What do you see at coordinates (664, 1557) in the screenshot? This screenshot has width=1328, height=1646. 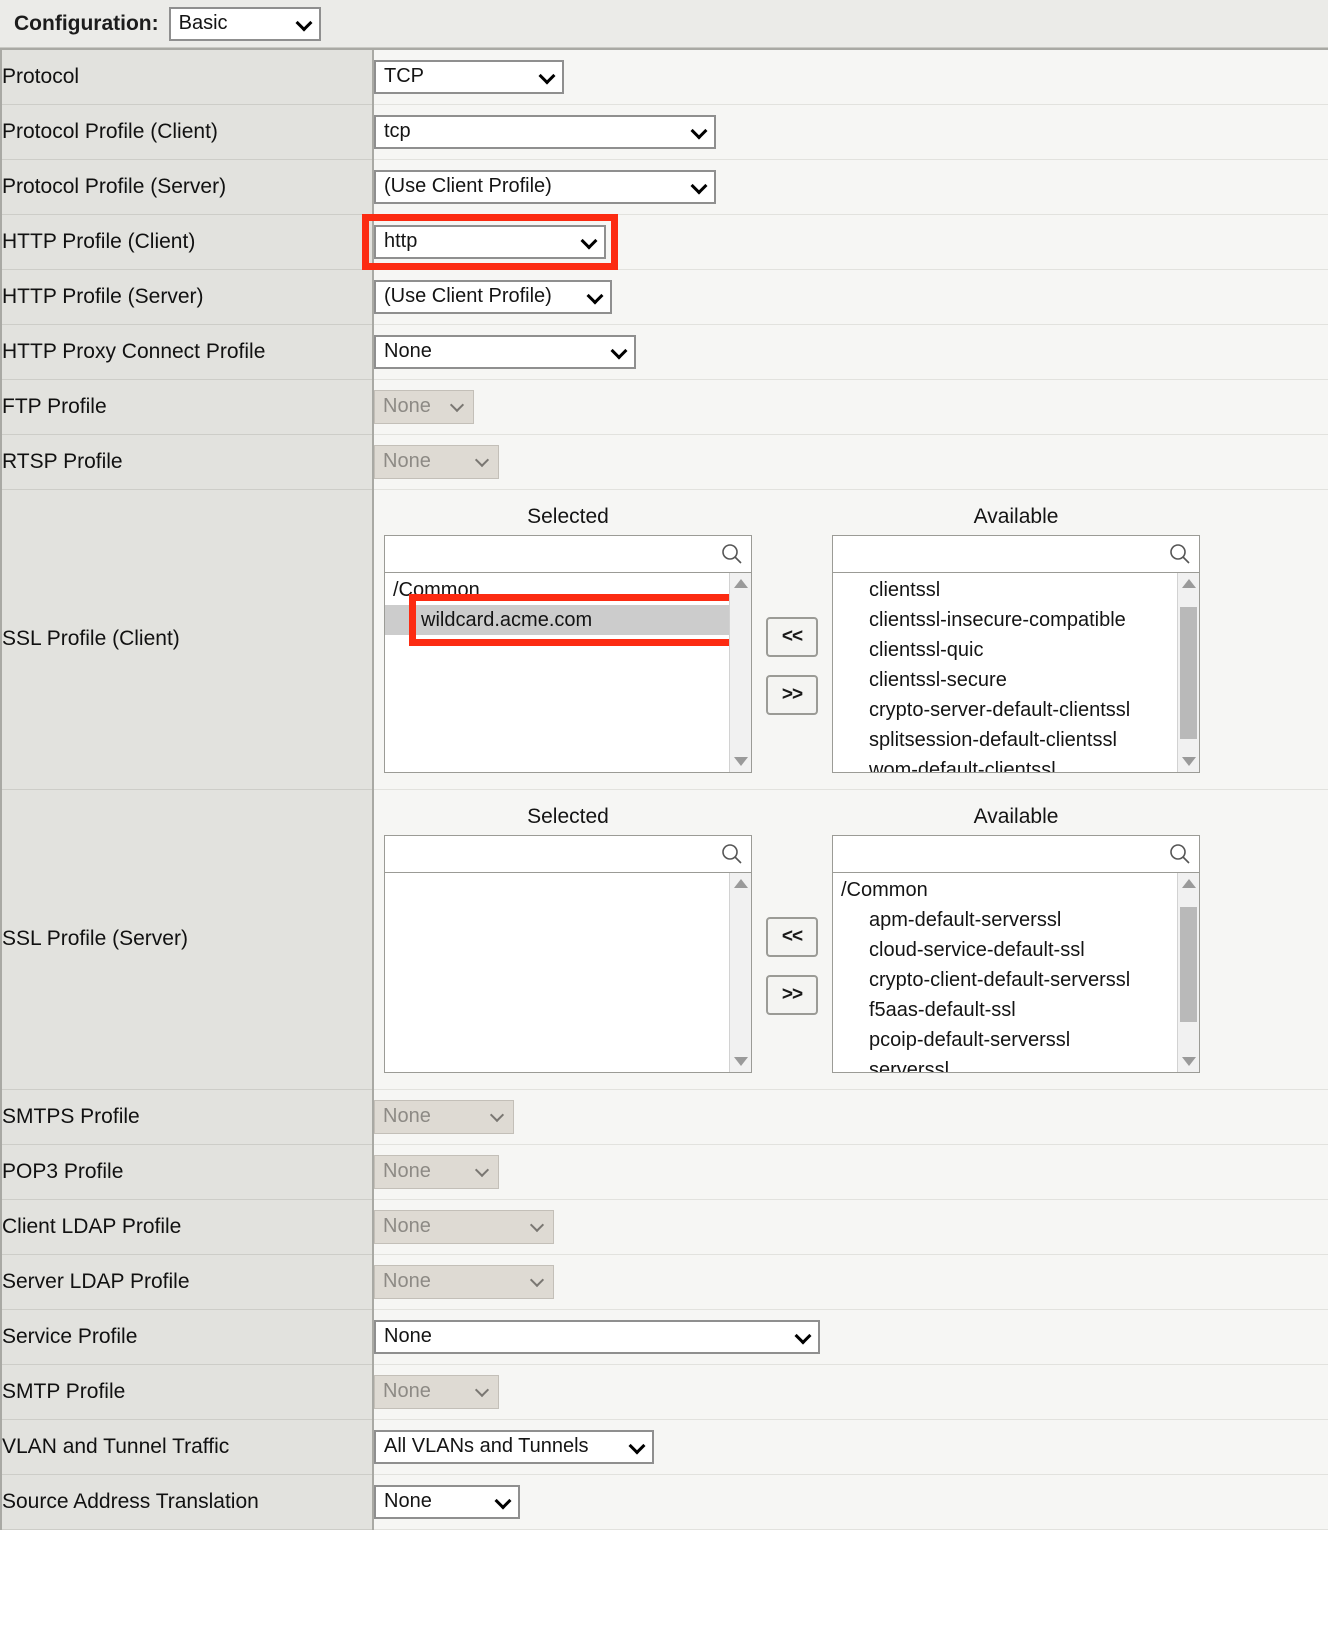 I see `bottom-spacer` at bounding box center [664, 1557].